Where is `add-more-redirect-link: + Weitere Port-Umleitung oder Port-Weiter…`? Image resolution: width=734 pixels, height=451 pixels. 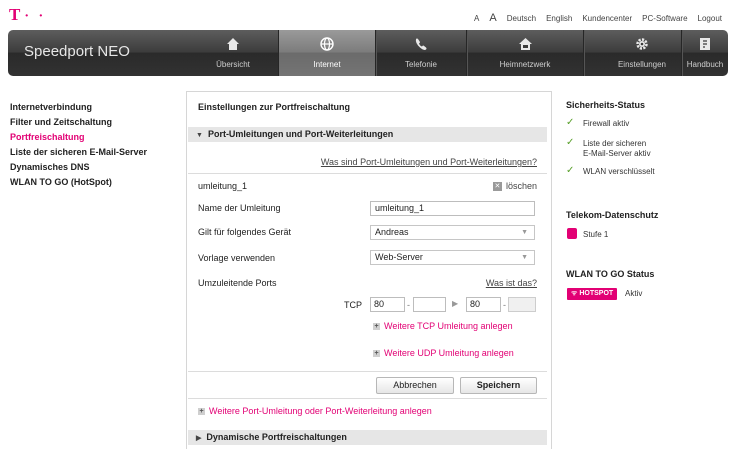 add-more-redirect-link: + Weitere Port-Umleitung oder Port-Weiter… is located at coordinates (315, 411).